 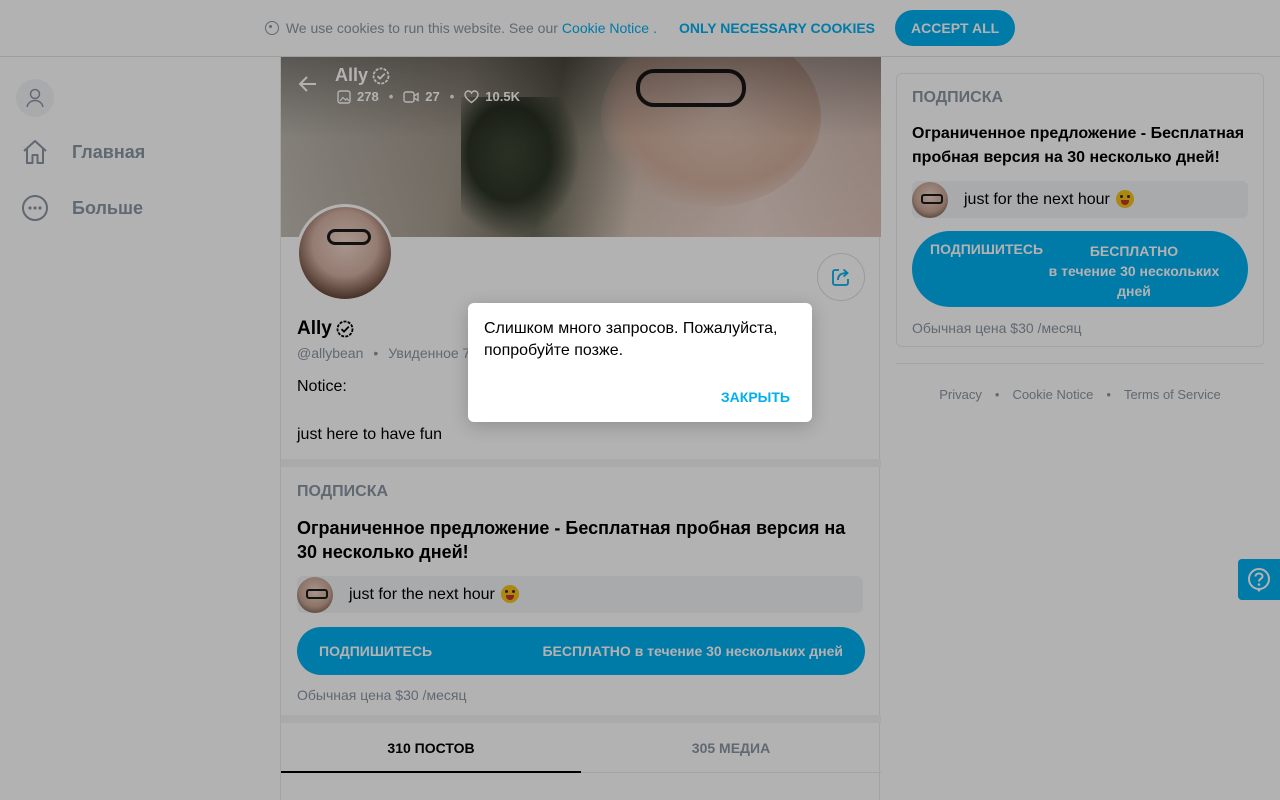 I want to click on close-button: ЗАКРЫТЬ, so click(x=755, y=397).